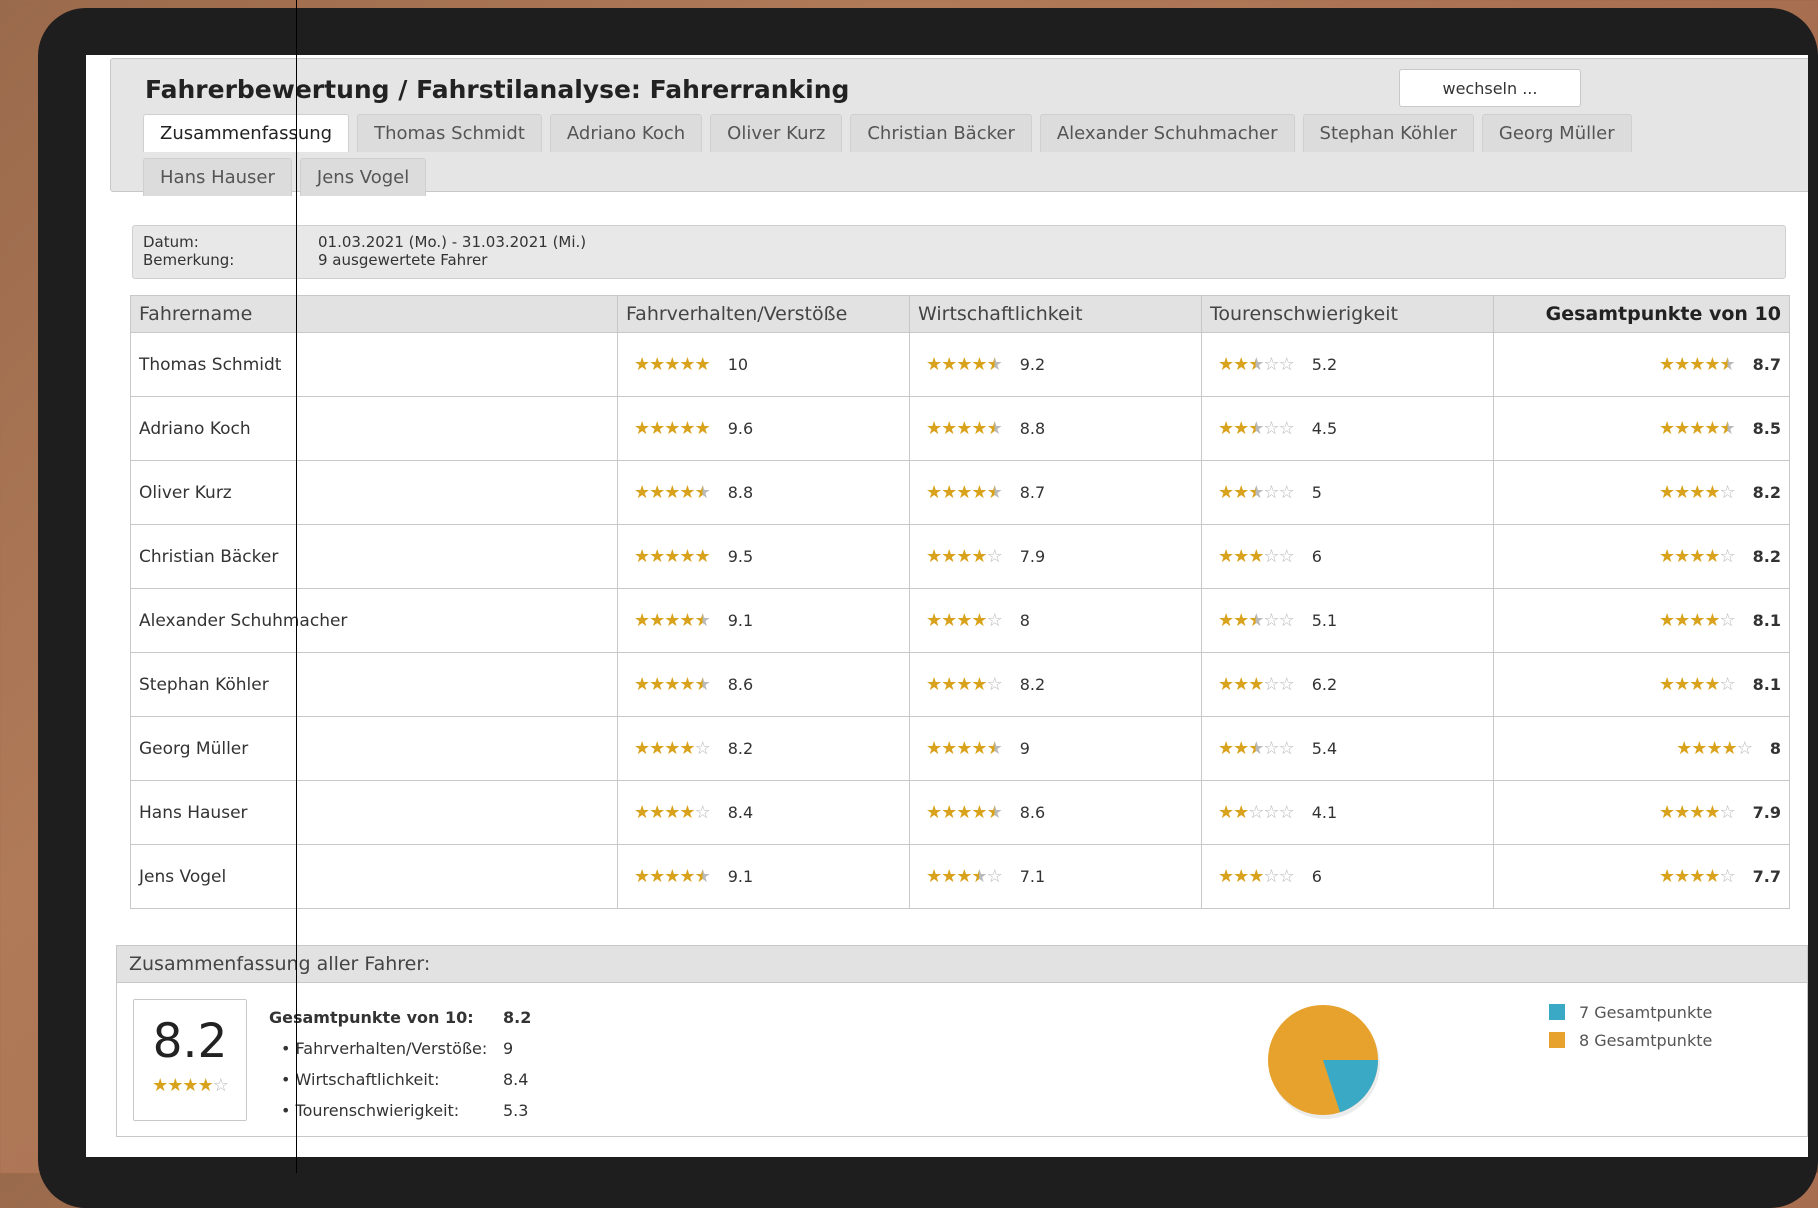  I want to click on note-value: 9 ausgewertete Fahrer, so click(403, 260).